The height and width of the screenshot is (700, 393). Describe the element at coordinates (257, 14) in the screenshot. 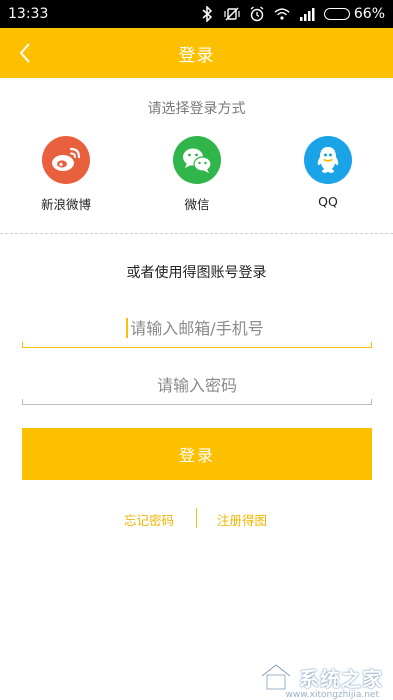

I see `alarm-icon` at that location.